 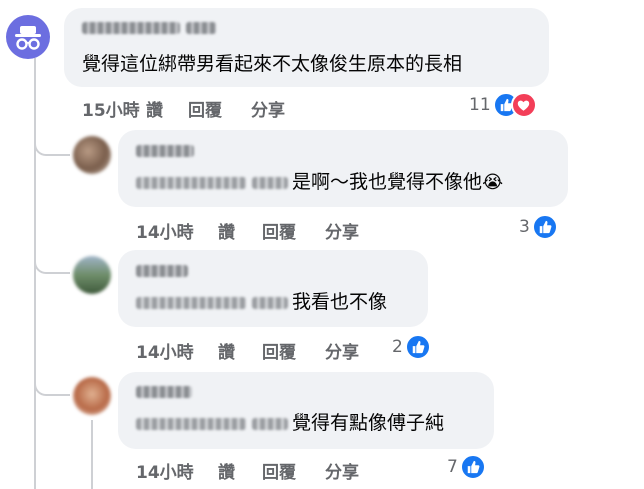 I want to click on reaction-summary-2: 3, so click(x=538, y=227).